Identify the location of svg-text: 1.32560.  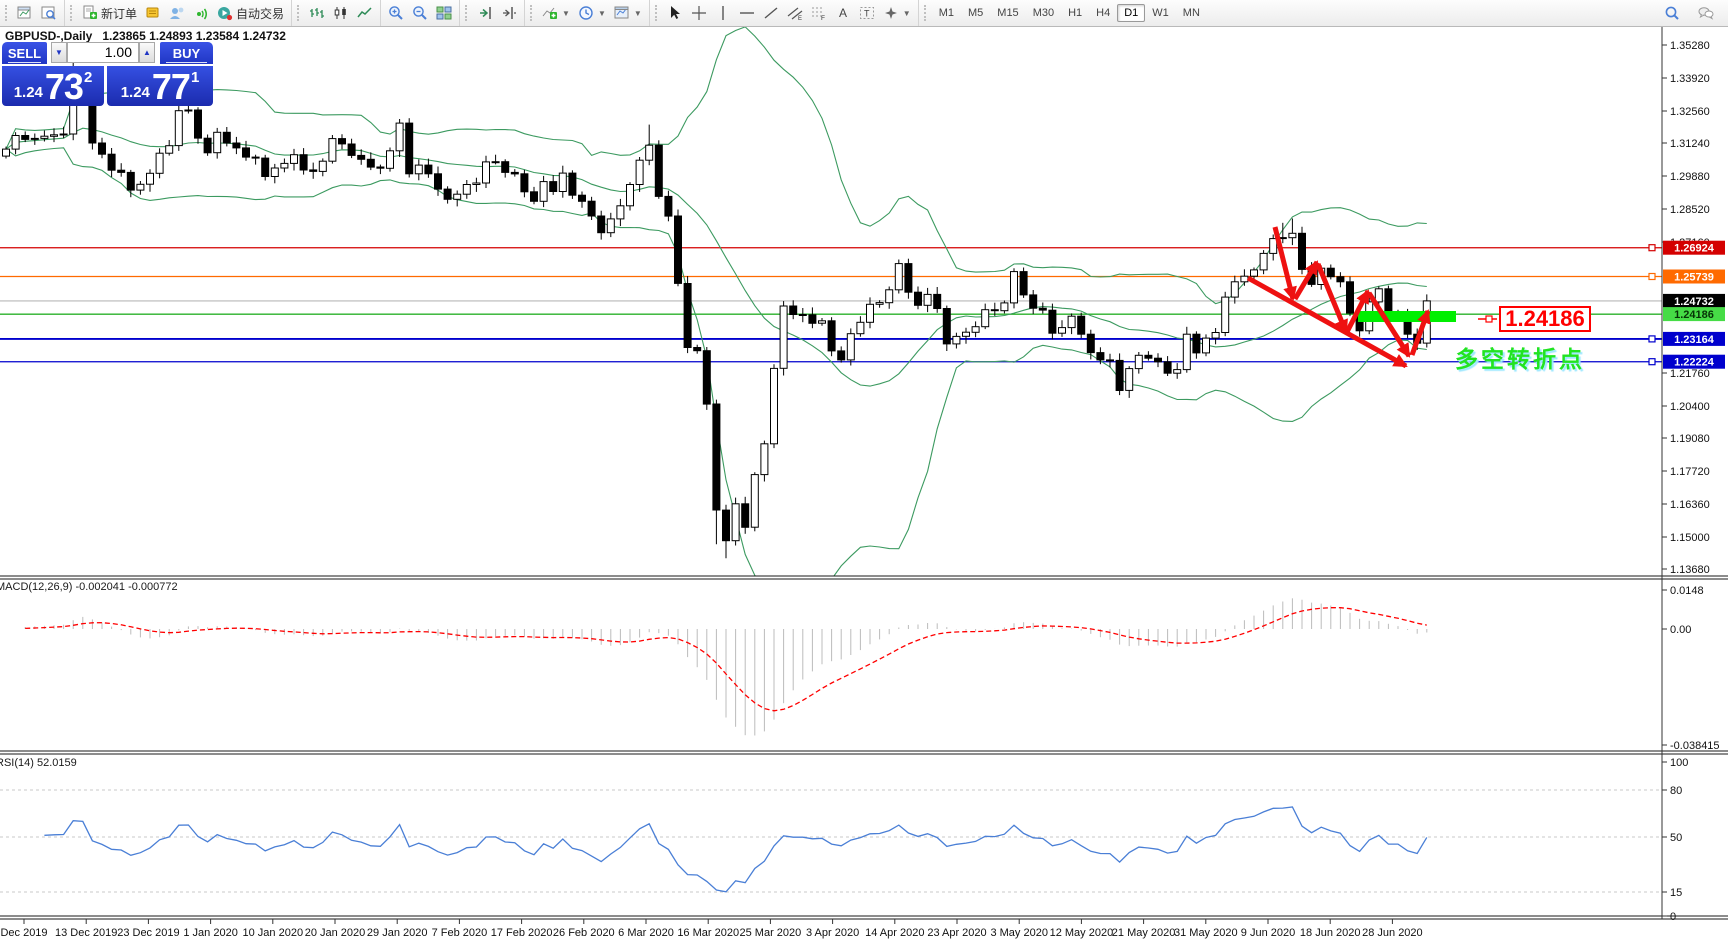
(1690, 112).